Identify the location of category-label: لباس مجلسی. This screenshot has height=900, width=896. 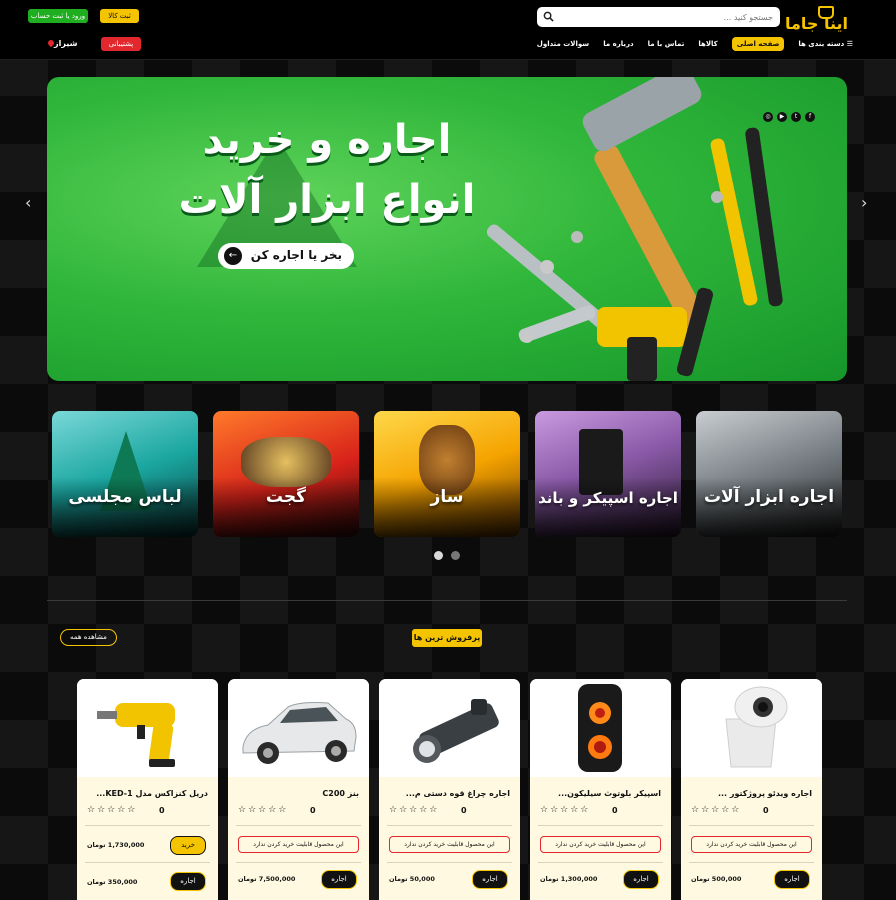
(125, 497).